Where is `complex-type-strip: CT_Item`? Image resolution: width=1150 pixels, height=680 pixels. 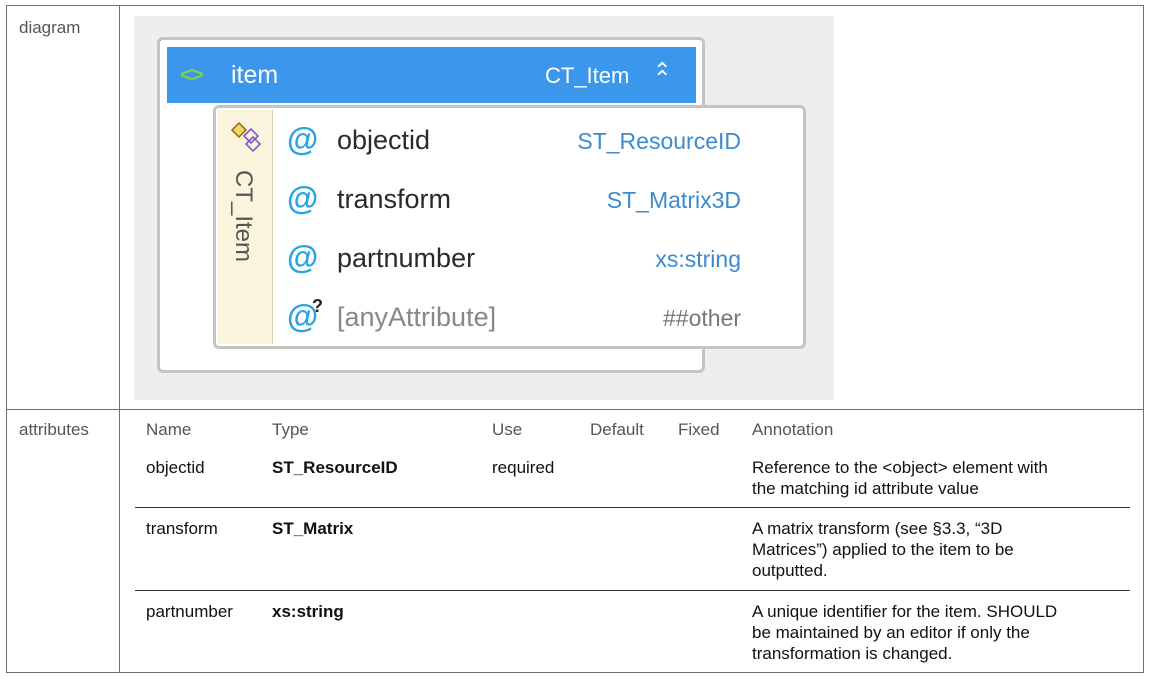
complex-type-strip: CT_Item is located at coordinates (245, 227).